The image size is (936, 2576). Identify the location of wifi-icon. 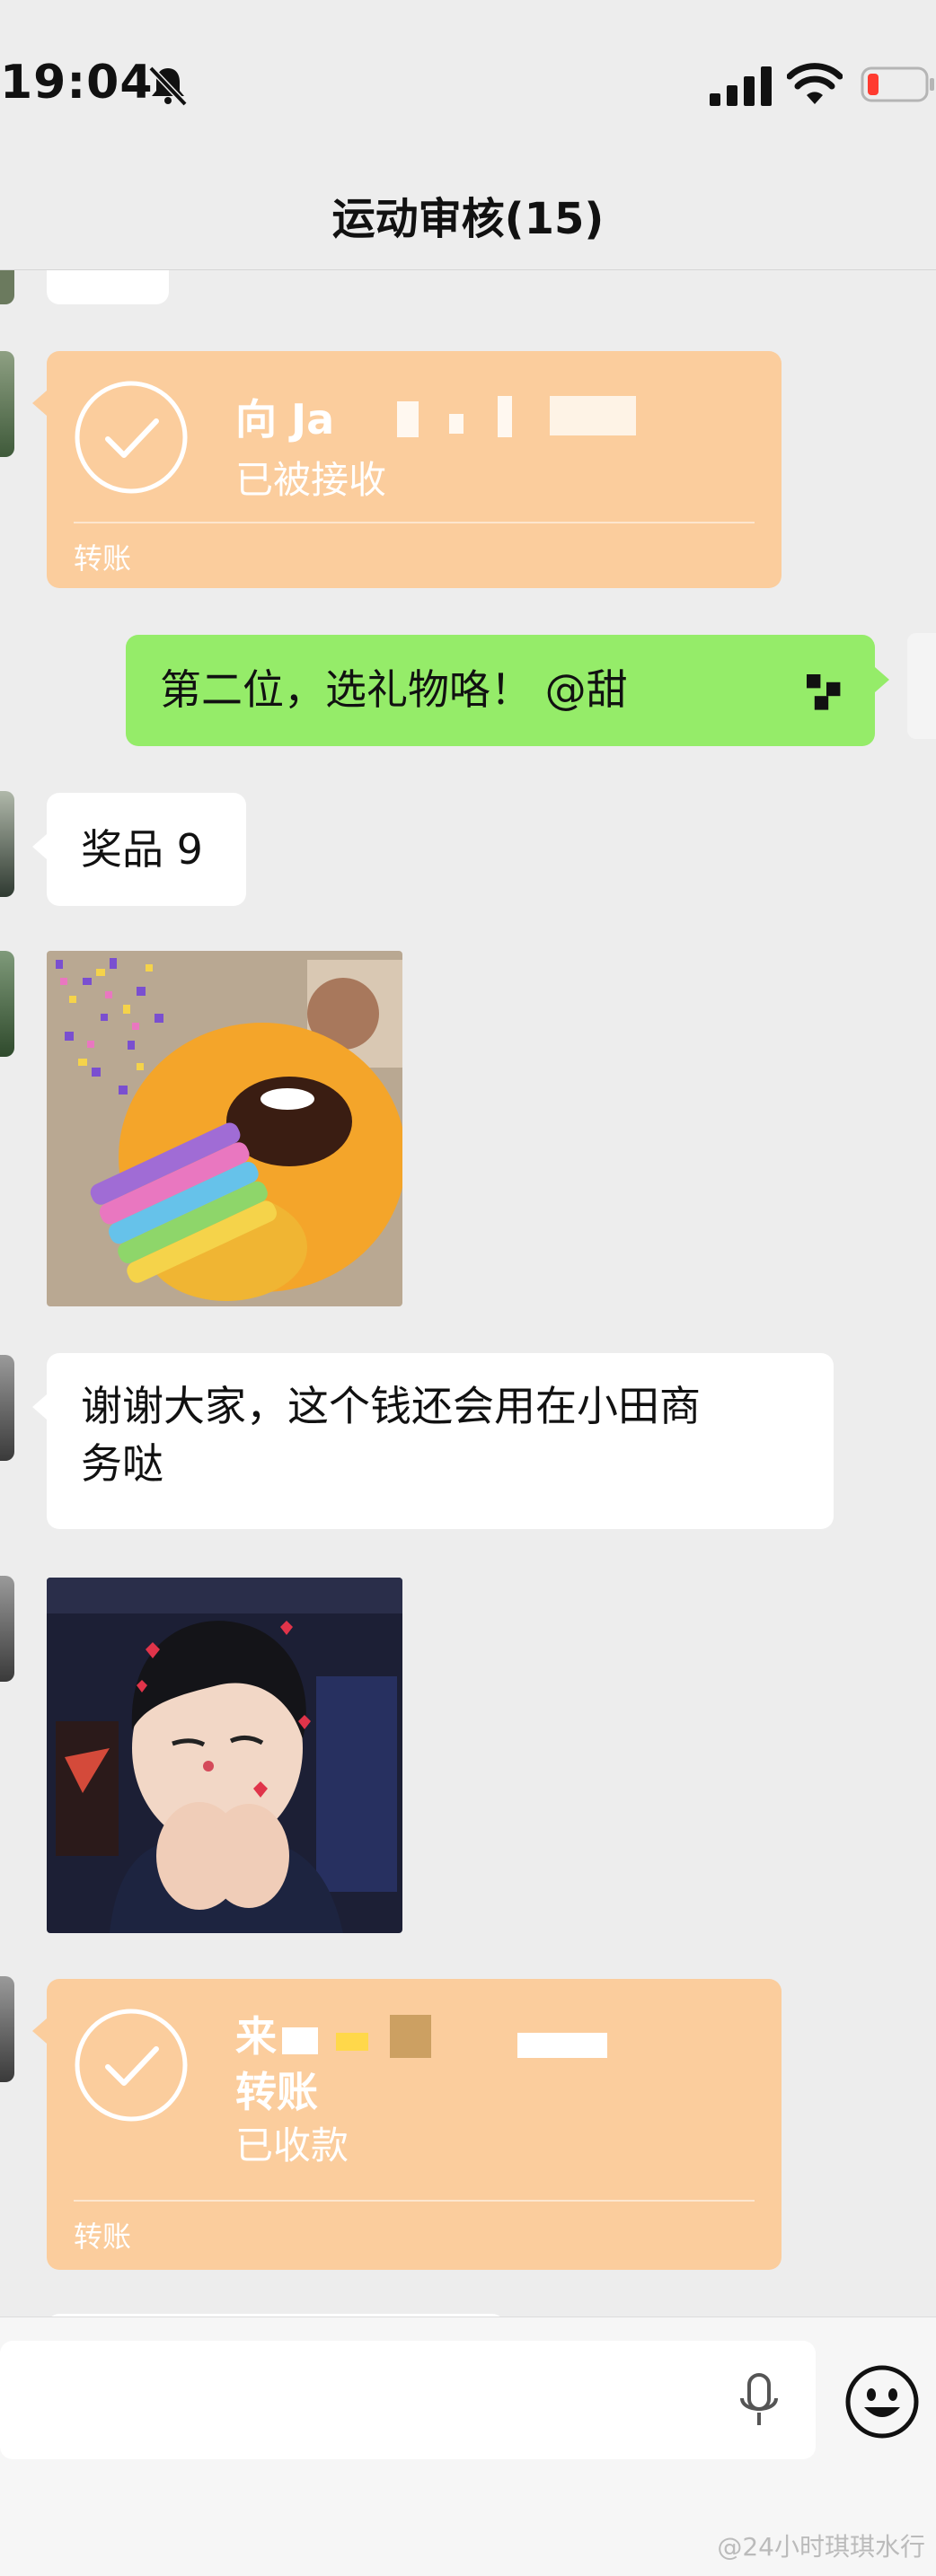
(815, 83).